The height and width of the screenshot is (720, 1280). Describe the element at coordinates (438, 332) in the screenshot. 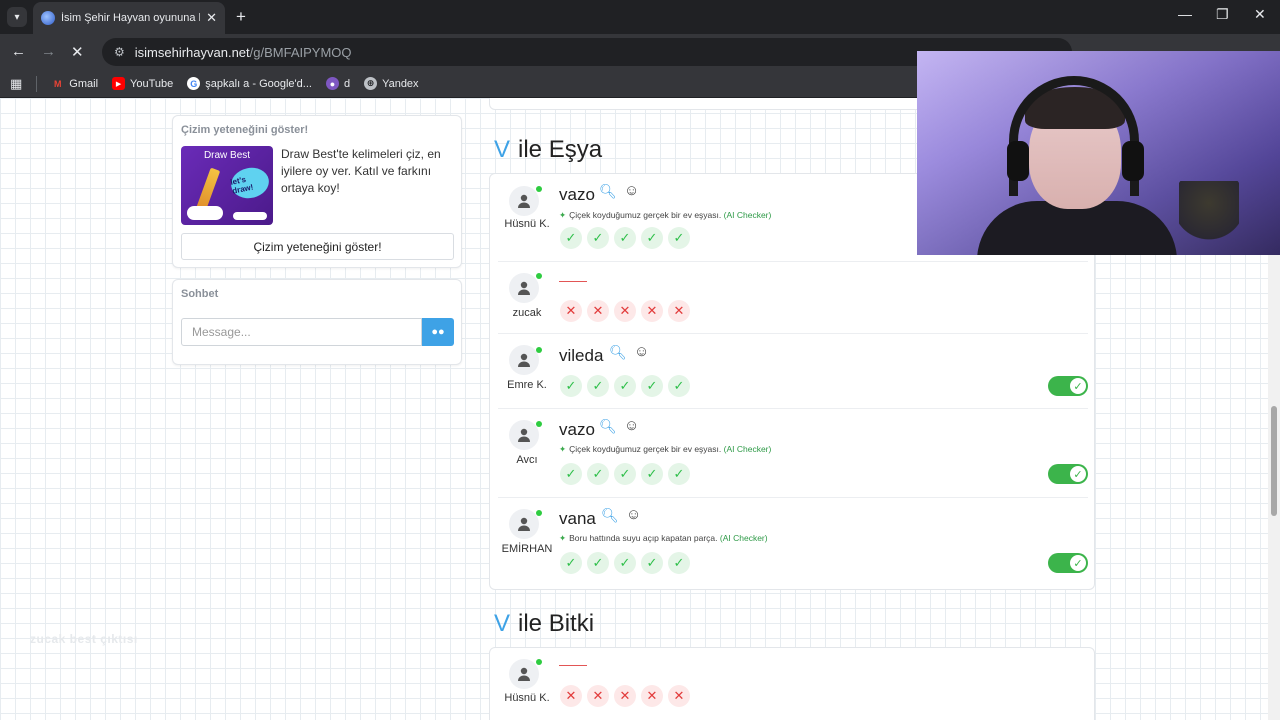

I see `send-message-button: ●●` at that location.